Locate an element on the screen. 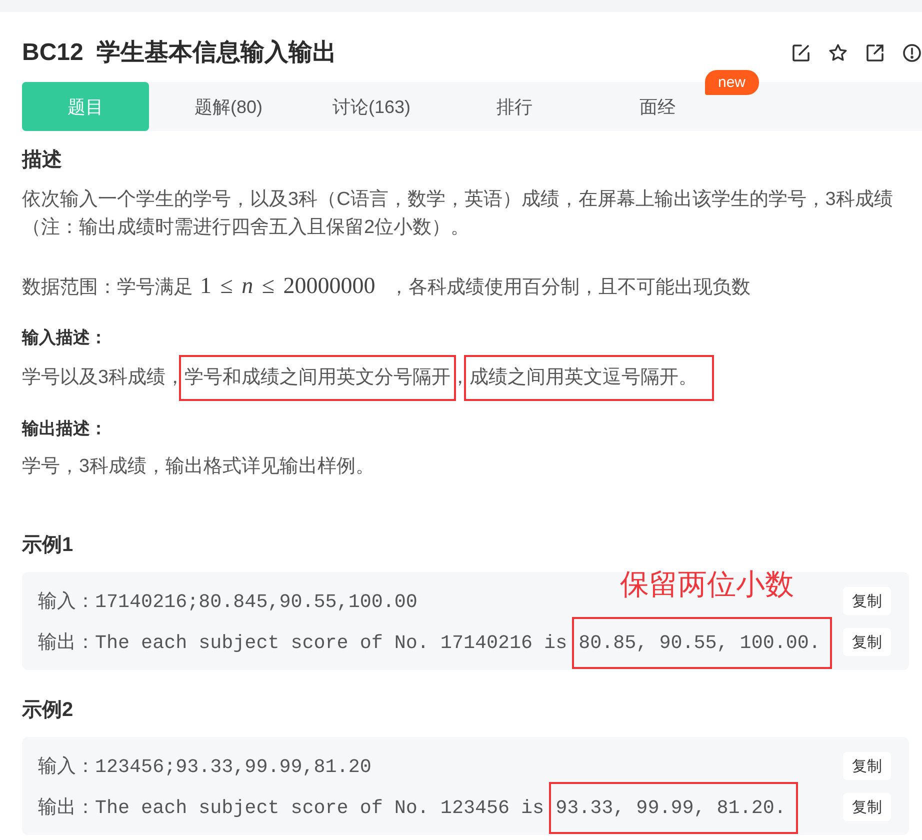  sample-code-text: The each subject score of No. 123456 is is located at coordinates (320, 808).